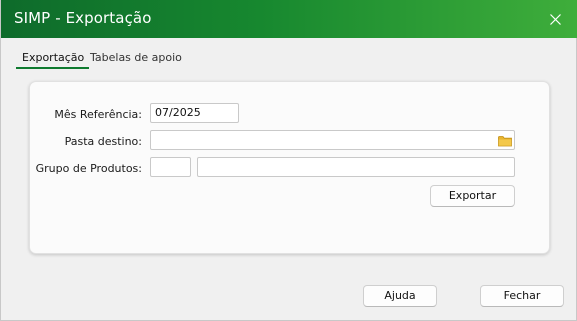  Describe the element at coordinates (332, 140) in the screenshot. I see `pasta-destino-input` at that location.